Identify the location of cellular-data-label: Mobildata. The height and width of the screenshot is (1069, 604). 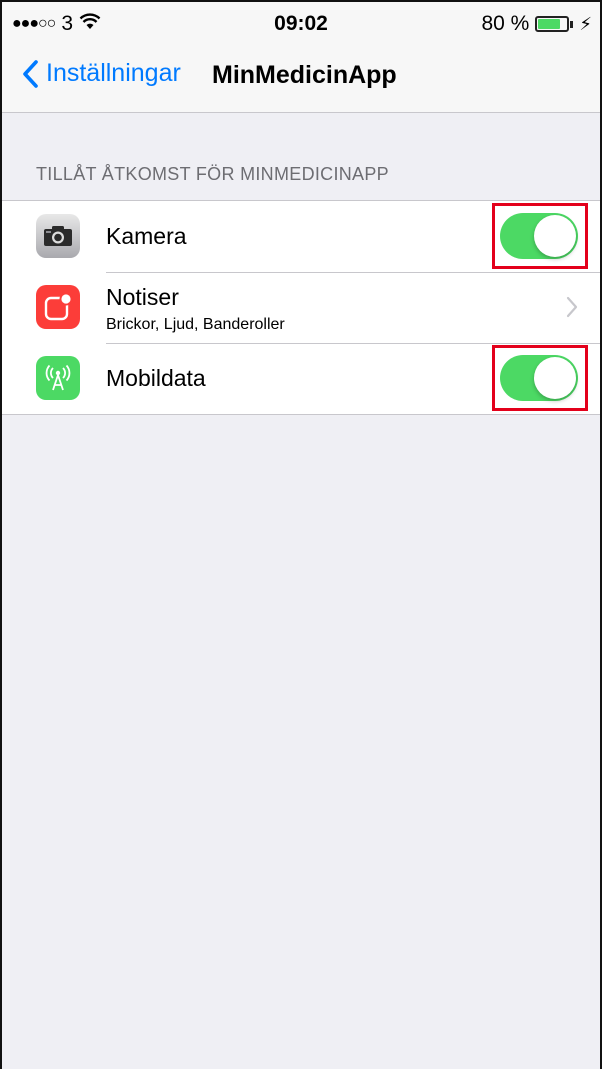
(156, 378).